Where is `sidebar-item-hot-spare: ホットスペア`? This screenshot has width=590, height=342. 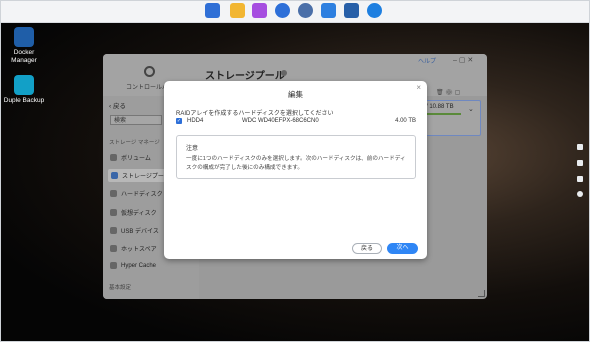
sidebar-item-hot-spare: ホットスペア is located at coordinates (133, 248).